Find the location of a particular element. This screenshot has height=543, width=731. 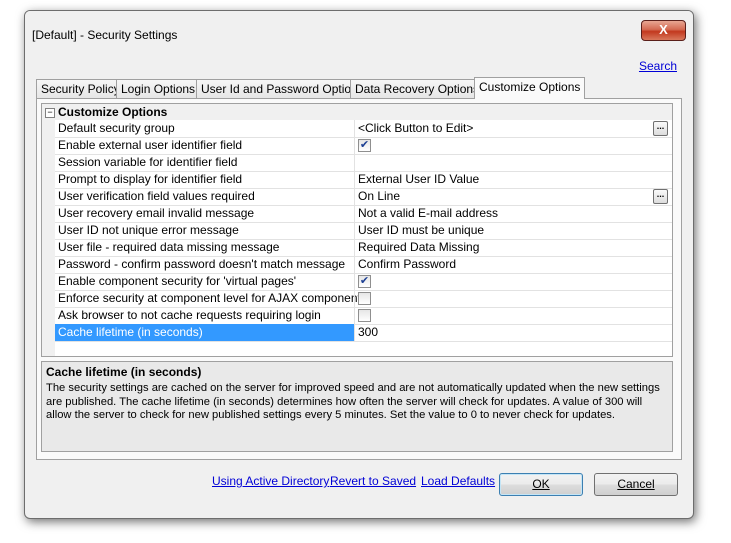

property-row: Cache lifetime (in seconds) 300 is located at coordinates (363, 333).